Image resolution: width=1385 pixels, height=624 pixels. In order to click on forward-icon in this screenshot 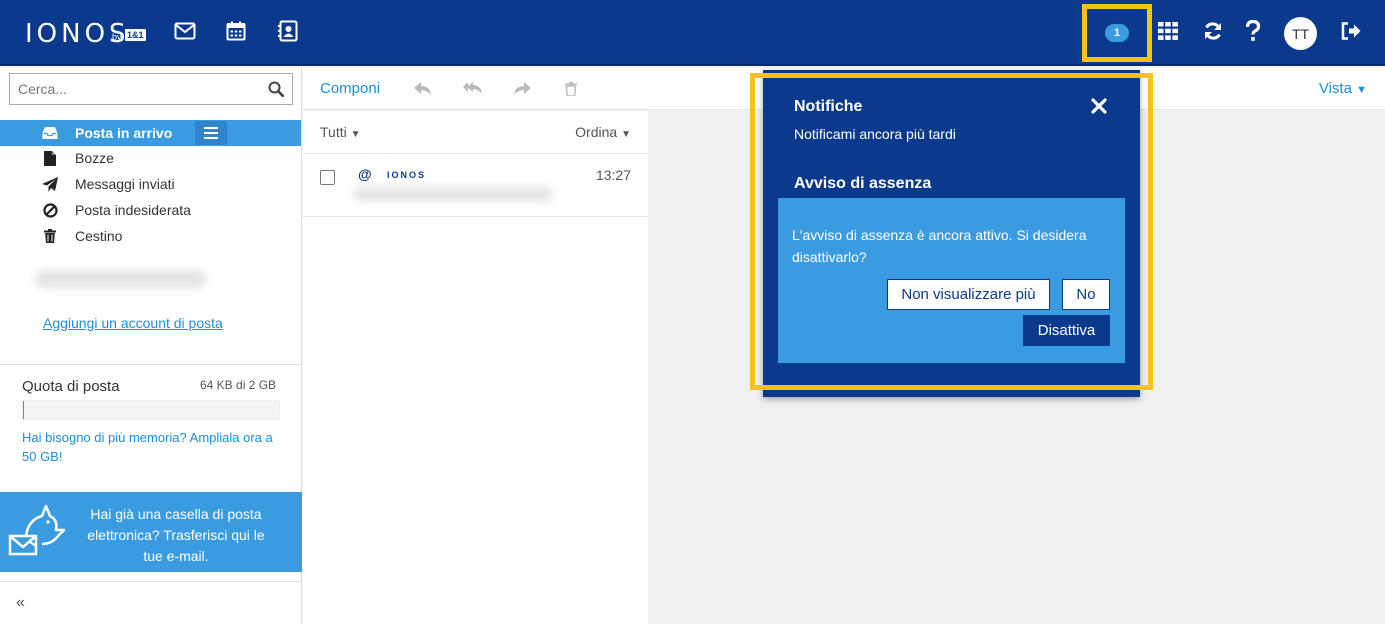, I will do `click(522, 89)`.